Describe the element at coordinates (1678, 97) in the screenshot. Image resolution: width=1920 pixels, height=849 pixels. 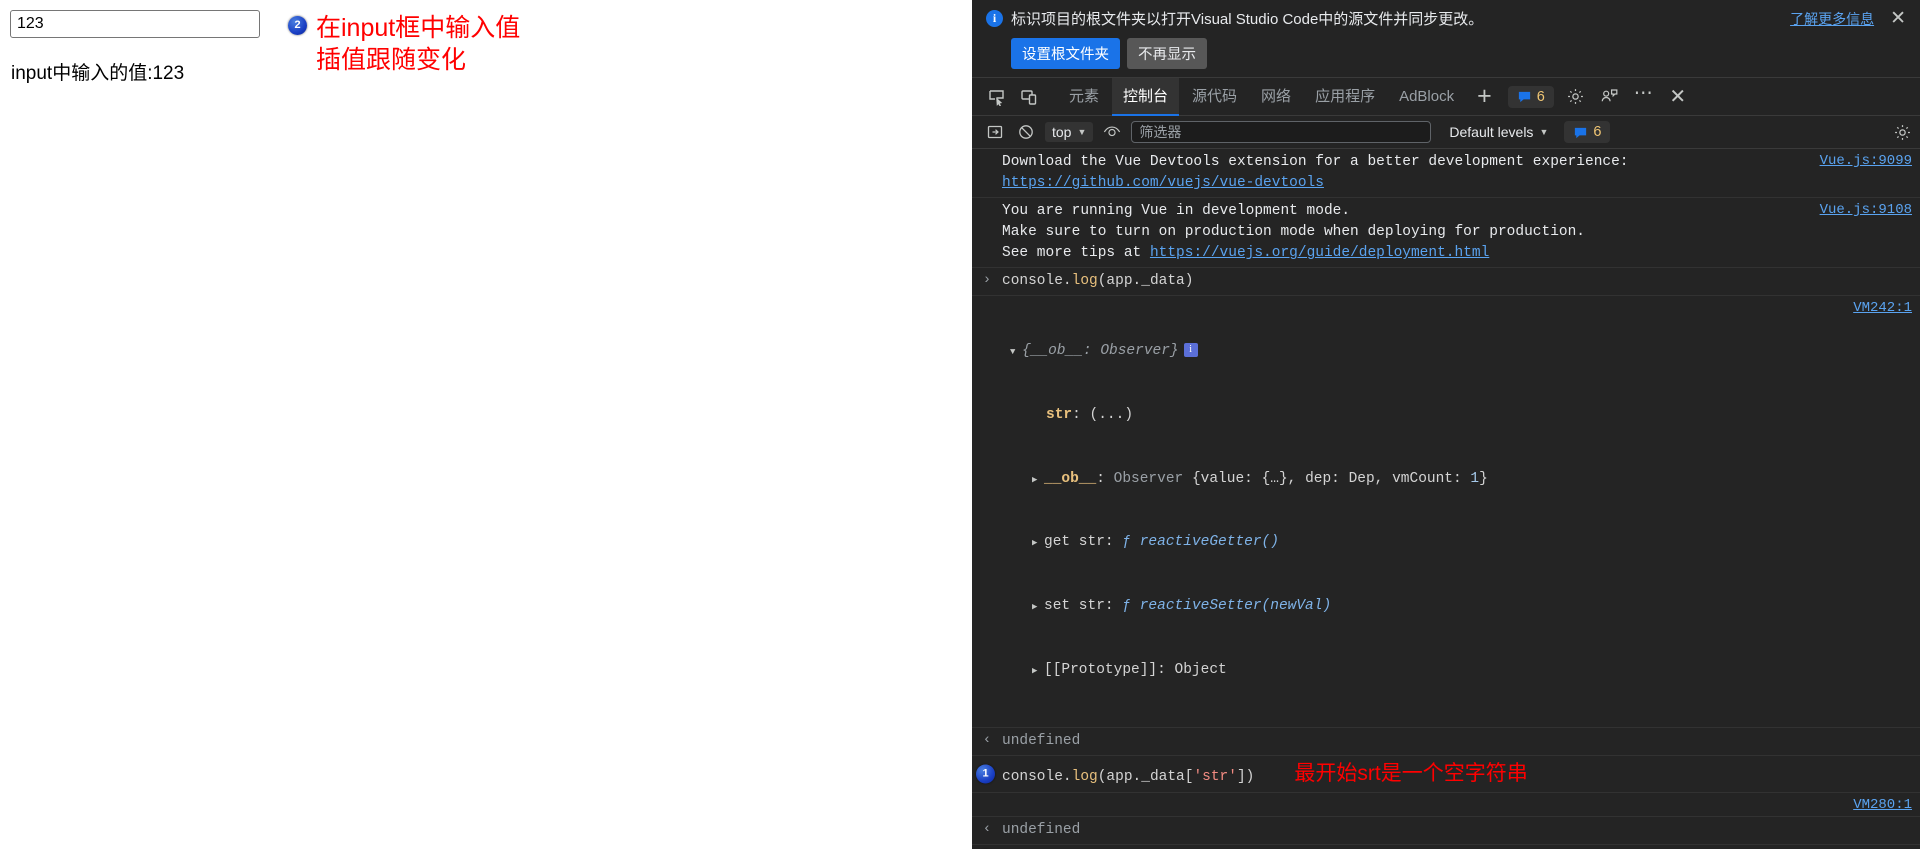
I see `close-devtools-icon: ✕` at that location.